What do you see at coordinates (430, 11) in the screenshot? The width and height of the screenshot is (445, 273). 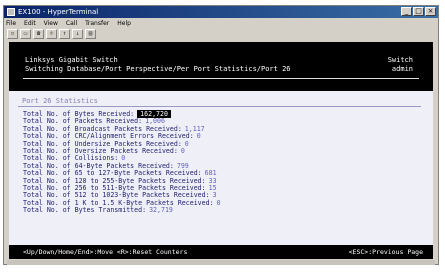 I see `close-button: ×` at bounding box center [430, 11].